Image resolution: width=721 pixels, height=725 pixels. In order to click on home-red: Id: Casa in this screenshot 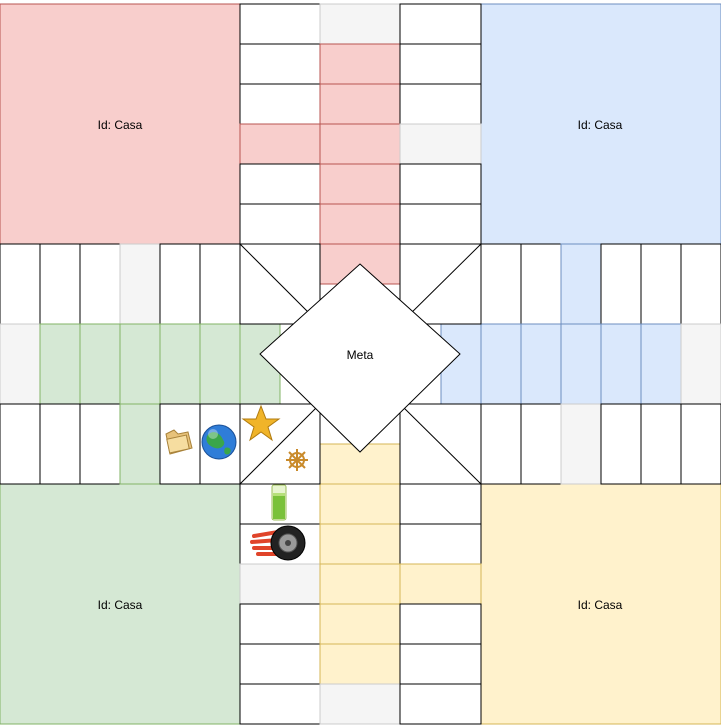, I will do `click(120, 124)`.